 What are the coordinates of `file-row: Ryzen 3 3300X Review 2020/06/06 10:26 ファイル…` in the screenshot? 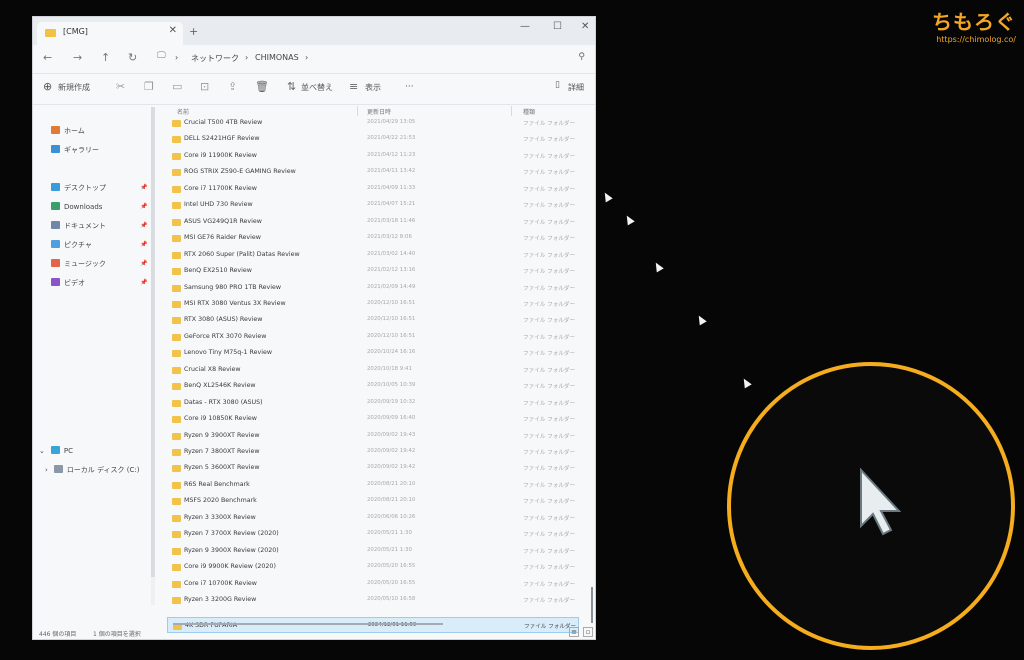 It's located at (373, 518).